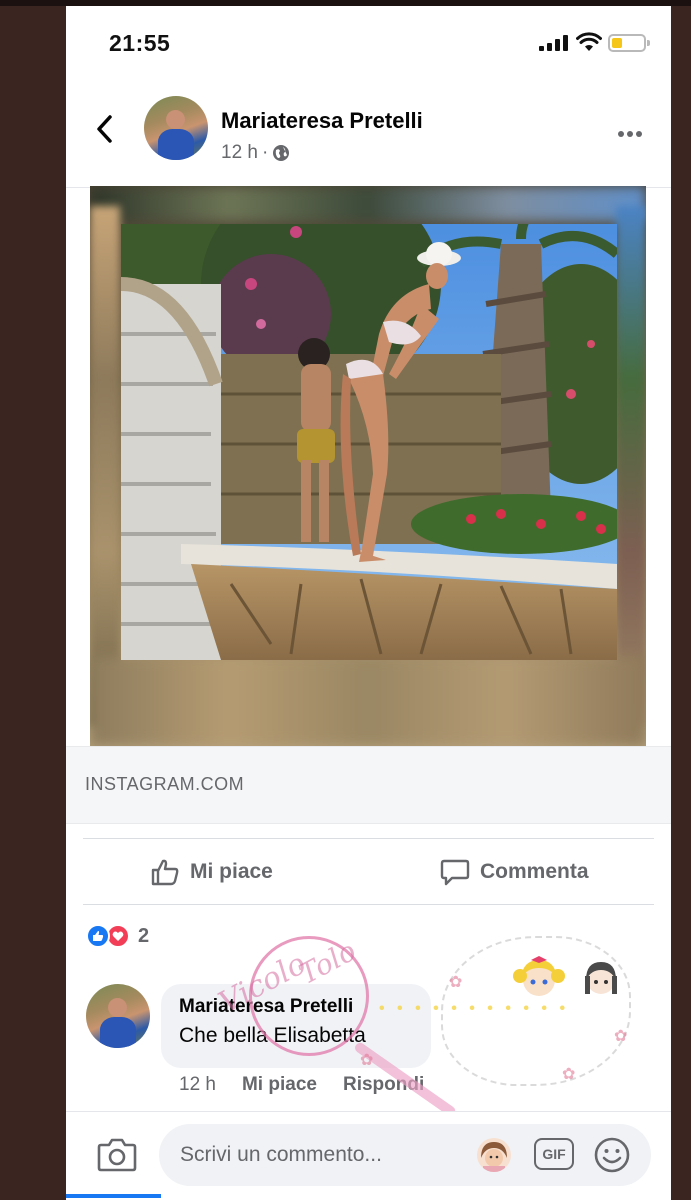 The width and height of the screenshot is (691, 1200). I want to click on post-time: 12 h, so click(239, 152).